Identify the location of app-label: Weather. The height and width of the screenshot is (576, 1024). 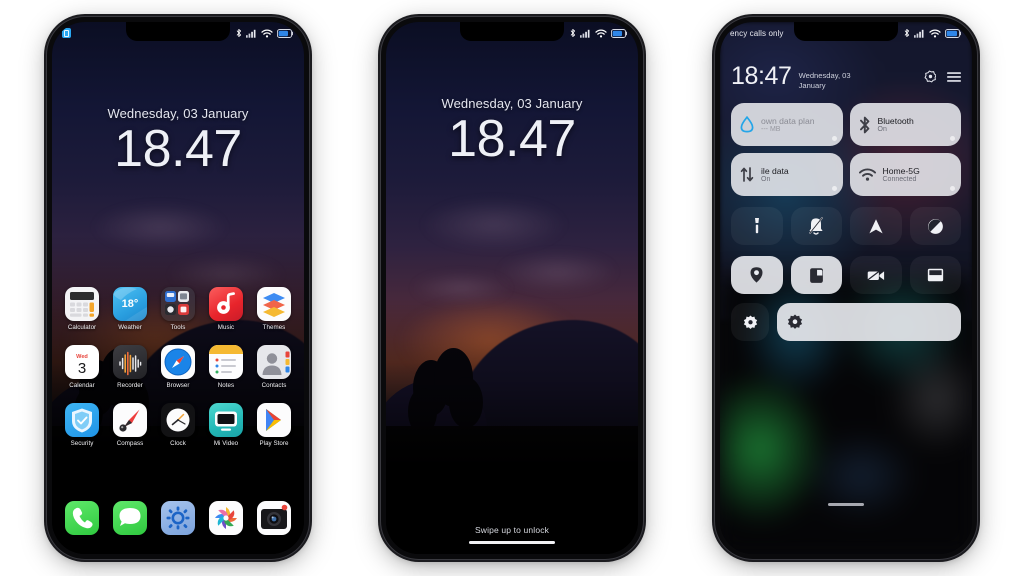
(130, 327).